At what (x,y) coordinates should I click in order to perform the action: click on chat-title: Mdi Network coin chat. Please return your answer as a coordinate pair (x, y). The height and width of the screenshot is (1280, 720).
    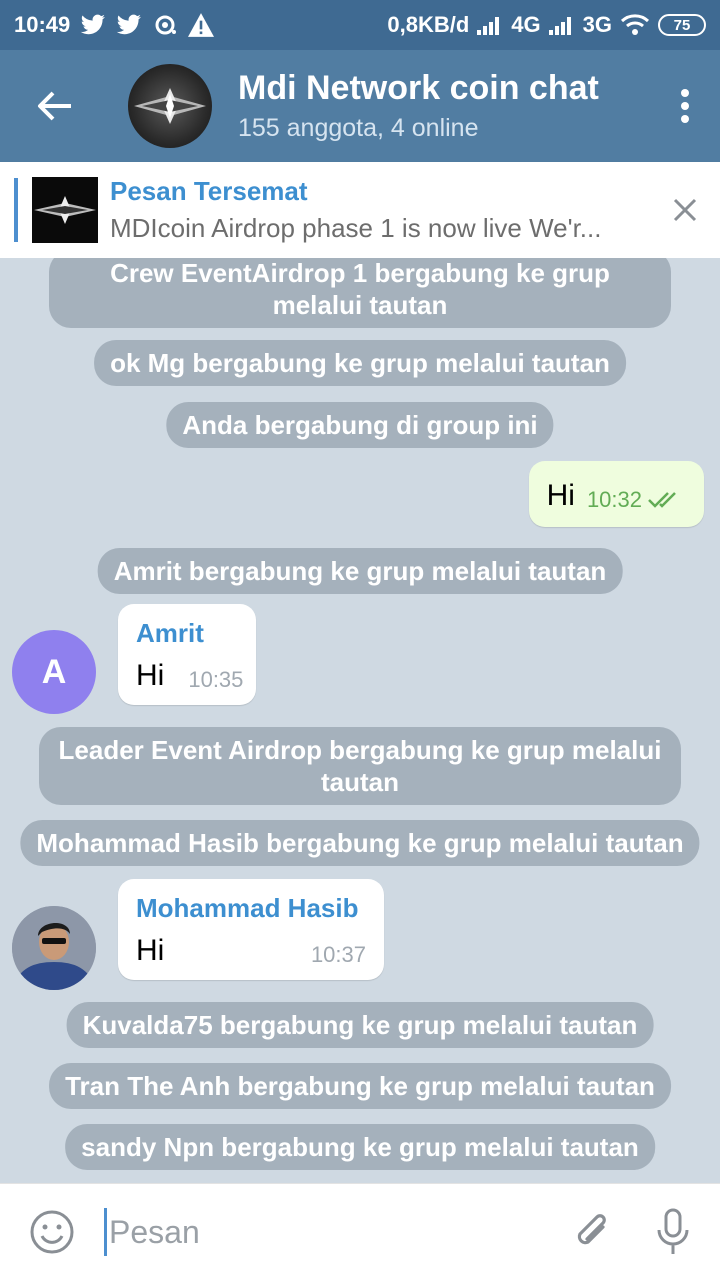
    Looking at the image, I should click on (418, 88).